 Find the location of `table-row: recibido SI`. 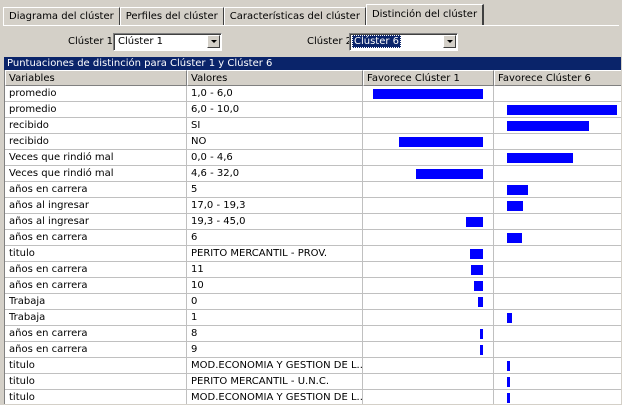

table-row: recibido SI is located at coordinates (313, 126).